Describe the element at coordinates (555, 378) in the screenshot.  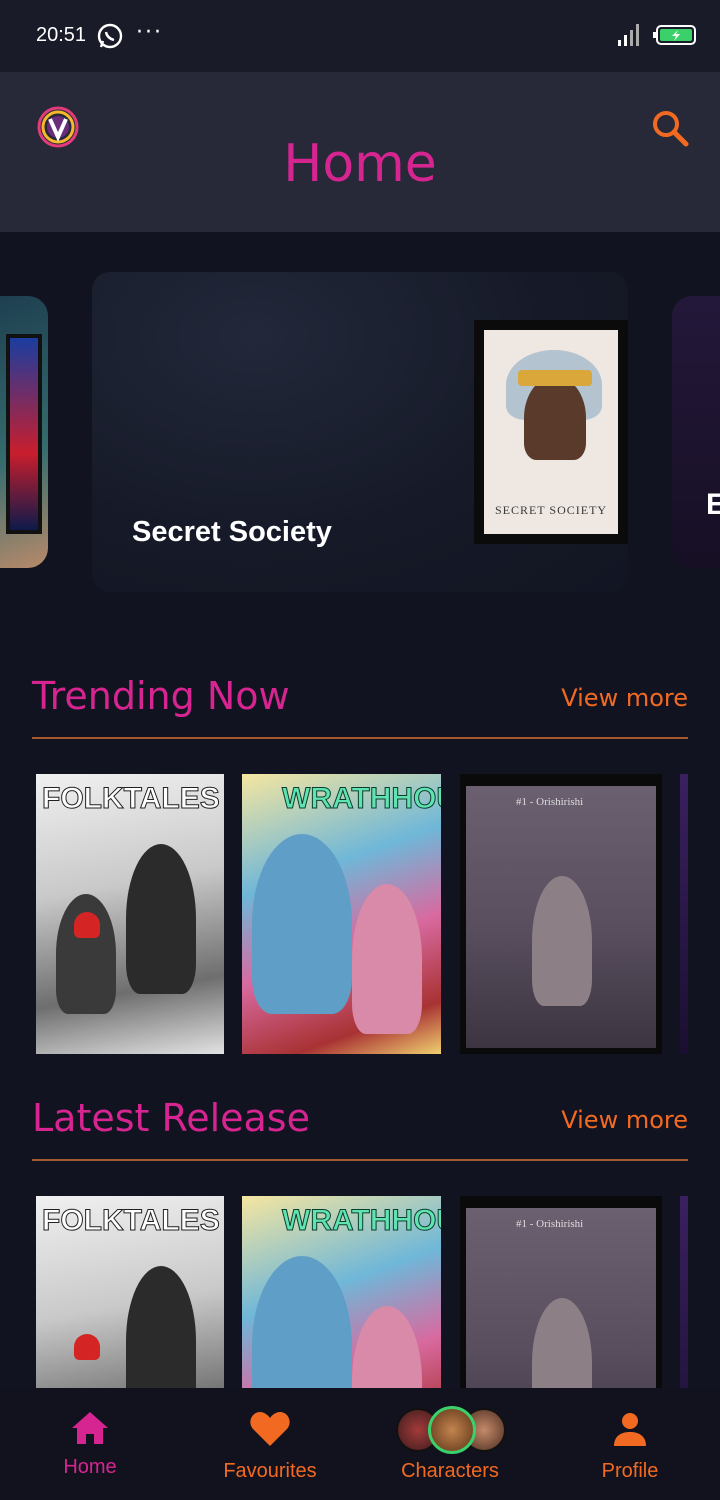
I see `cover-artwork-crown` at that location.